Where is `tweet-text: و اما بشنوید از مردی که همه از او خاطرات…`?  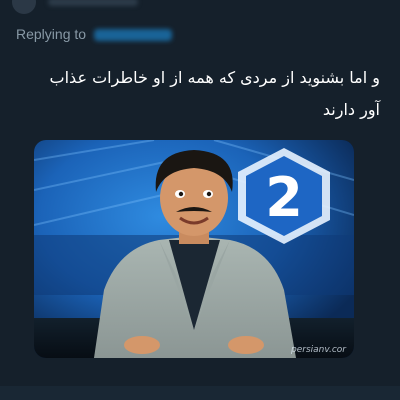
tweet-text: و اما بشنوید از مردی که همه از او خاطرات… is located at coordinates (214, 93).